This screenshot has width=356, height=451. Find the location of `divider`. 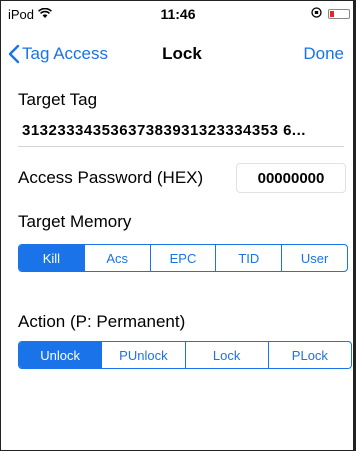

divider is located at coordinates (181, 146).